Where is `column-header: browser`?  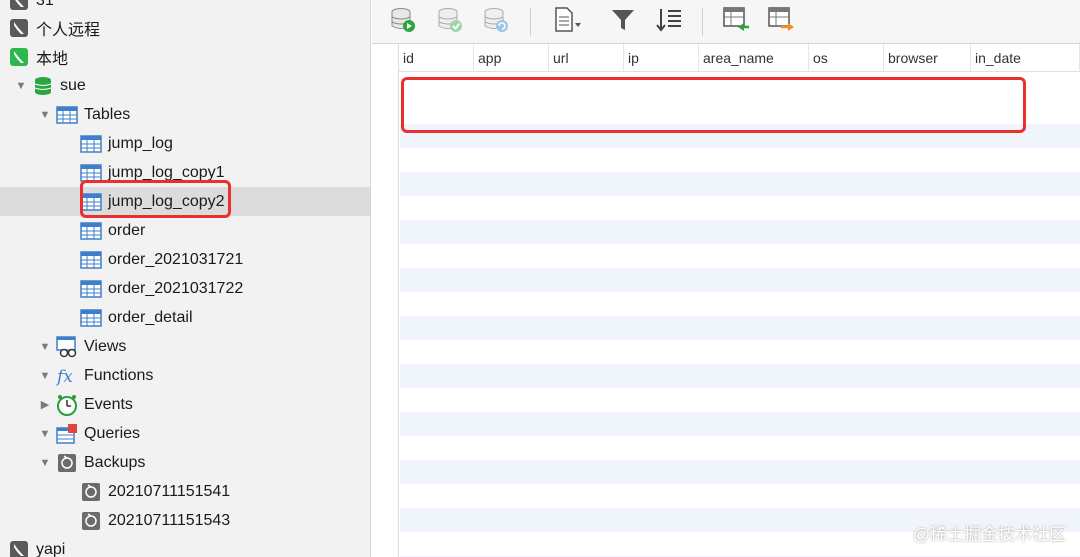
column-header: browser is located at coordinates (927, 58).